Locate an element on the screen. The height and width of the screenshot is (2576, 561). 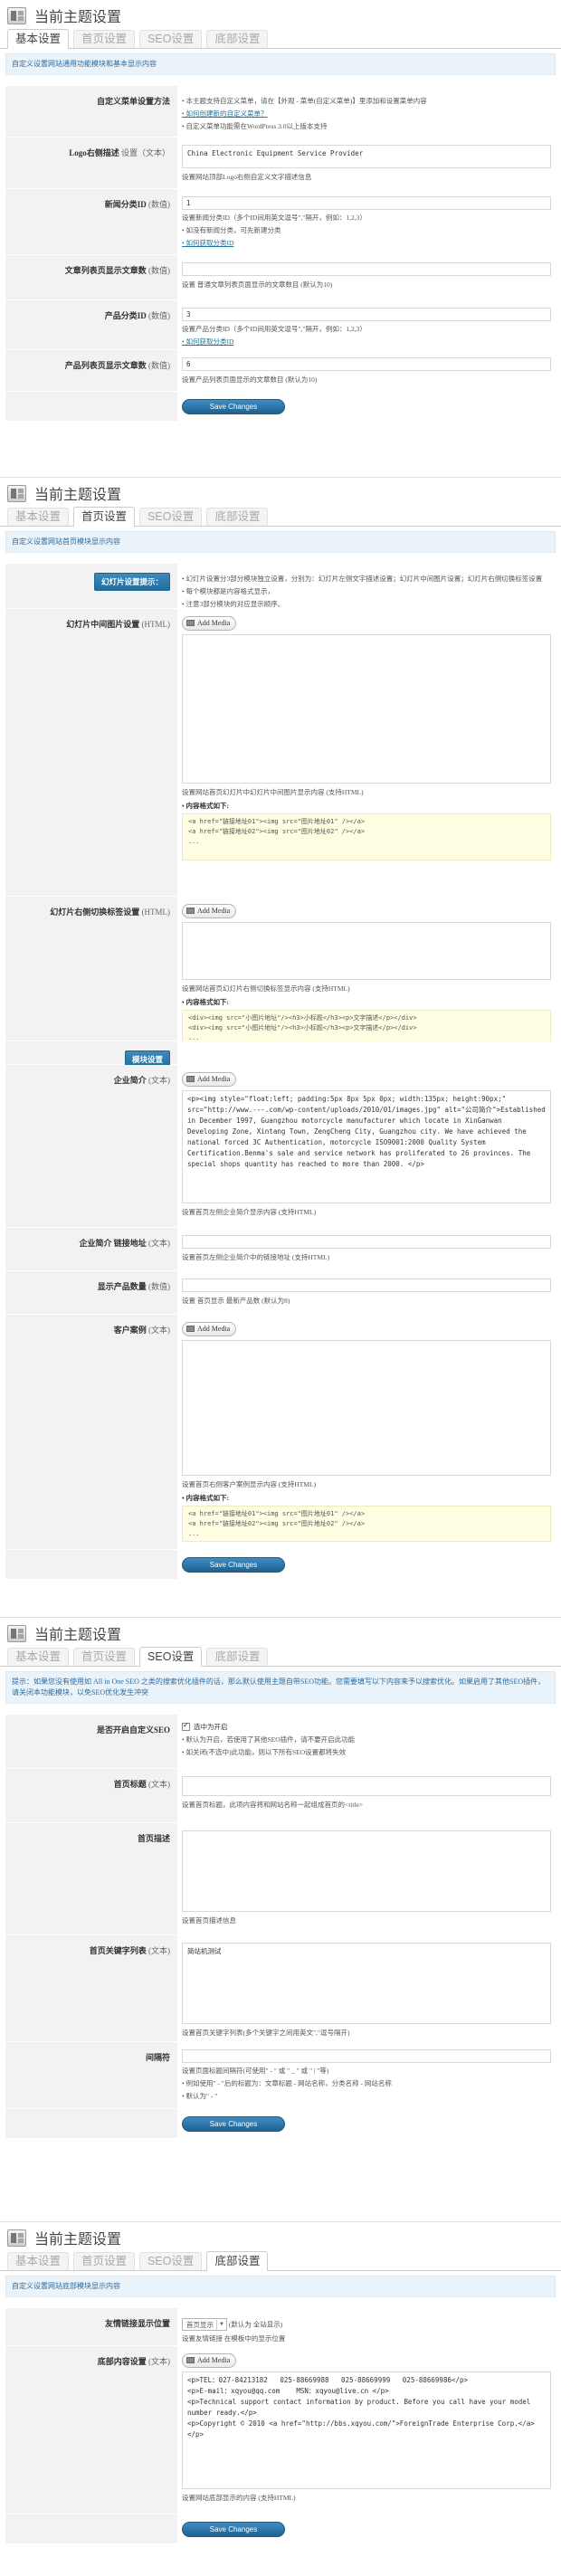
intro-link-input is located at coordinates (366, 1242).